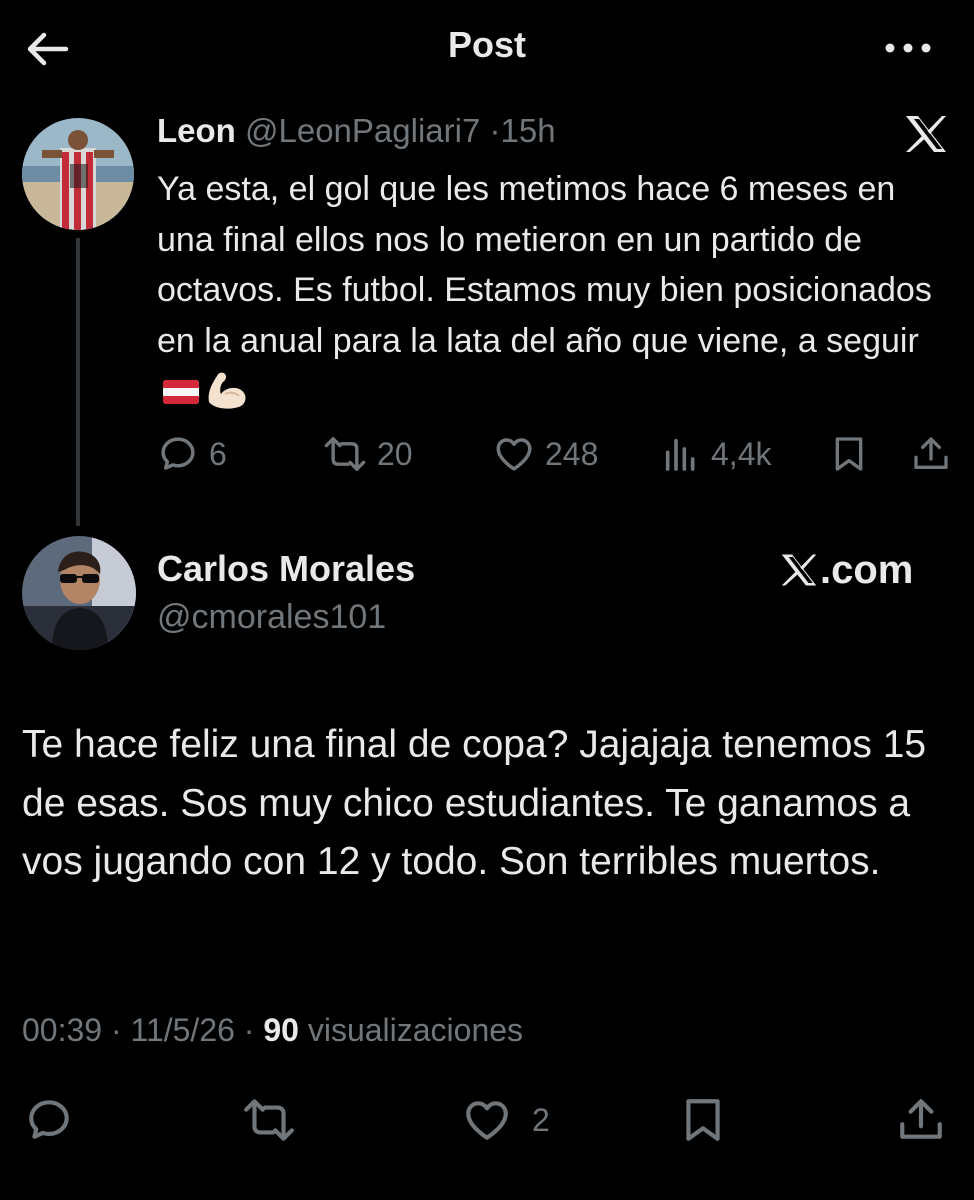  I want to click on views-button: 4,4k, so click(716, 454).